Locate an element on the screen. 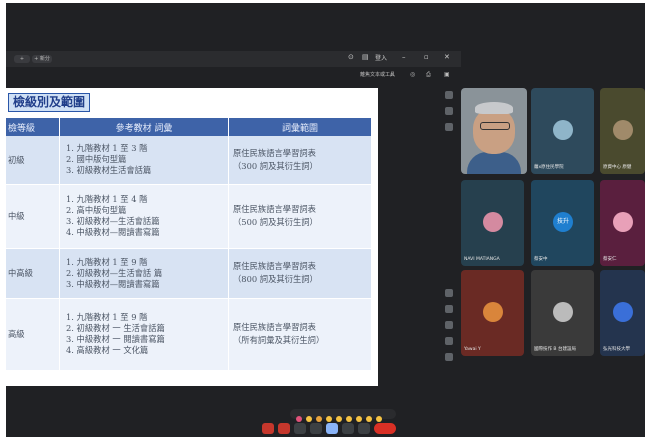 The width and height of the screenshot is (649, 441). row-level: 高級 is located at coordinates (33, 334).